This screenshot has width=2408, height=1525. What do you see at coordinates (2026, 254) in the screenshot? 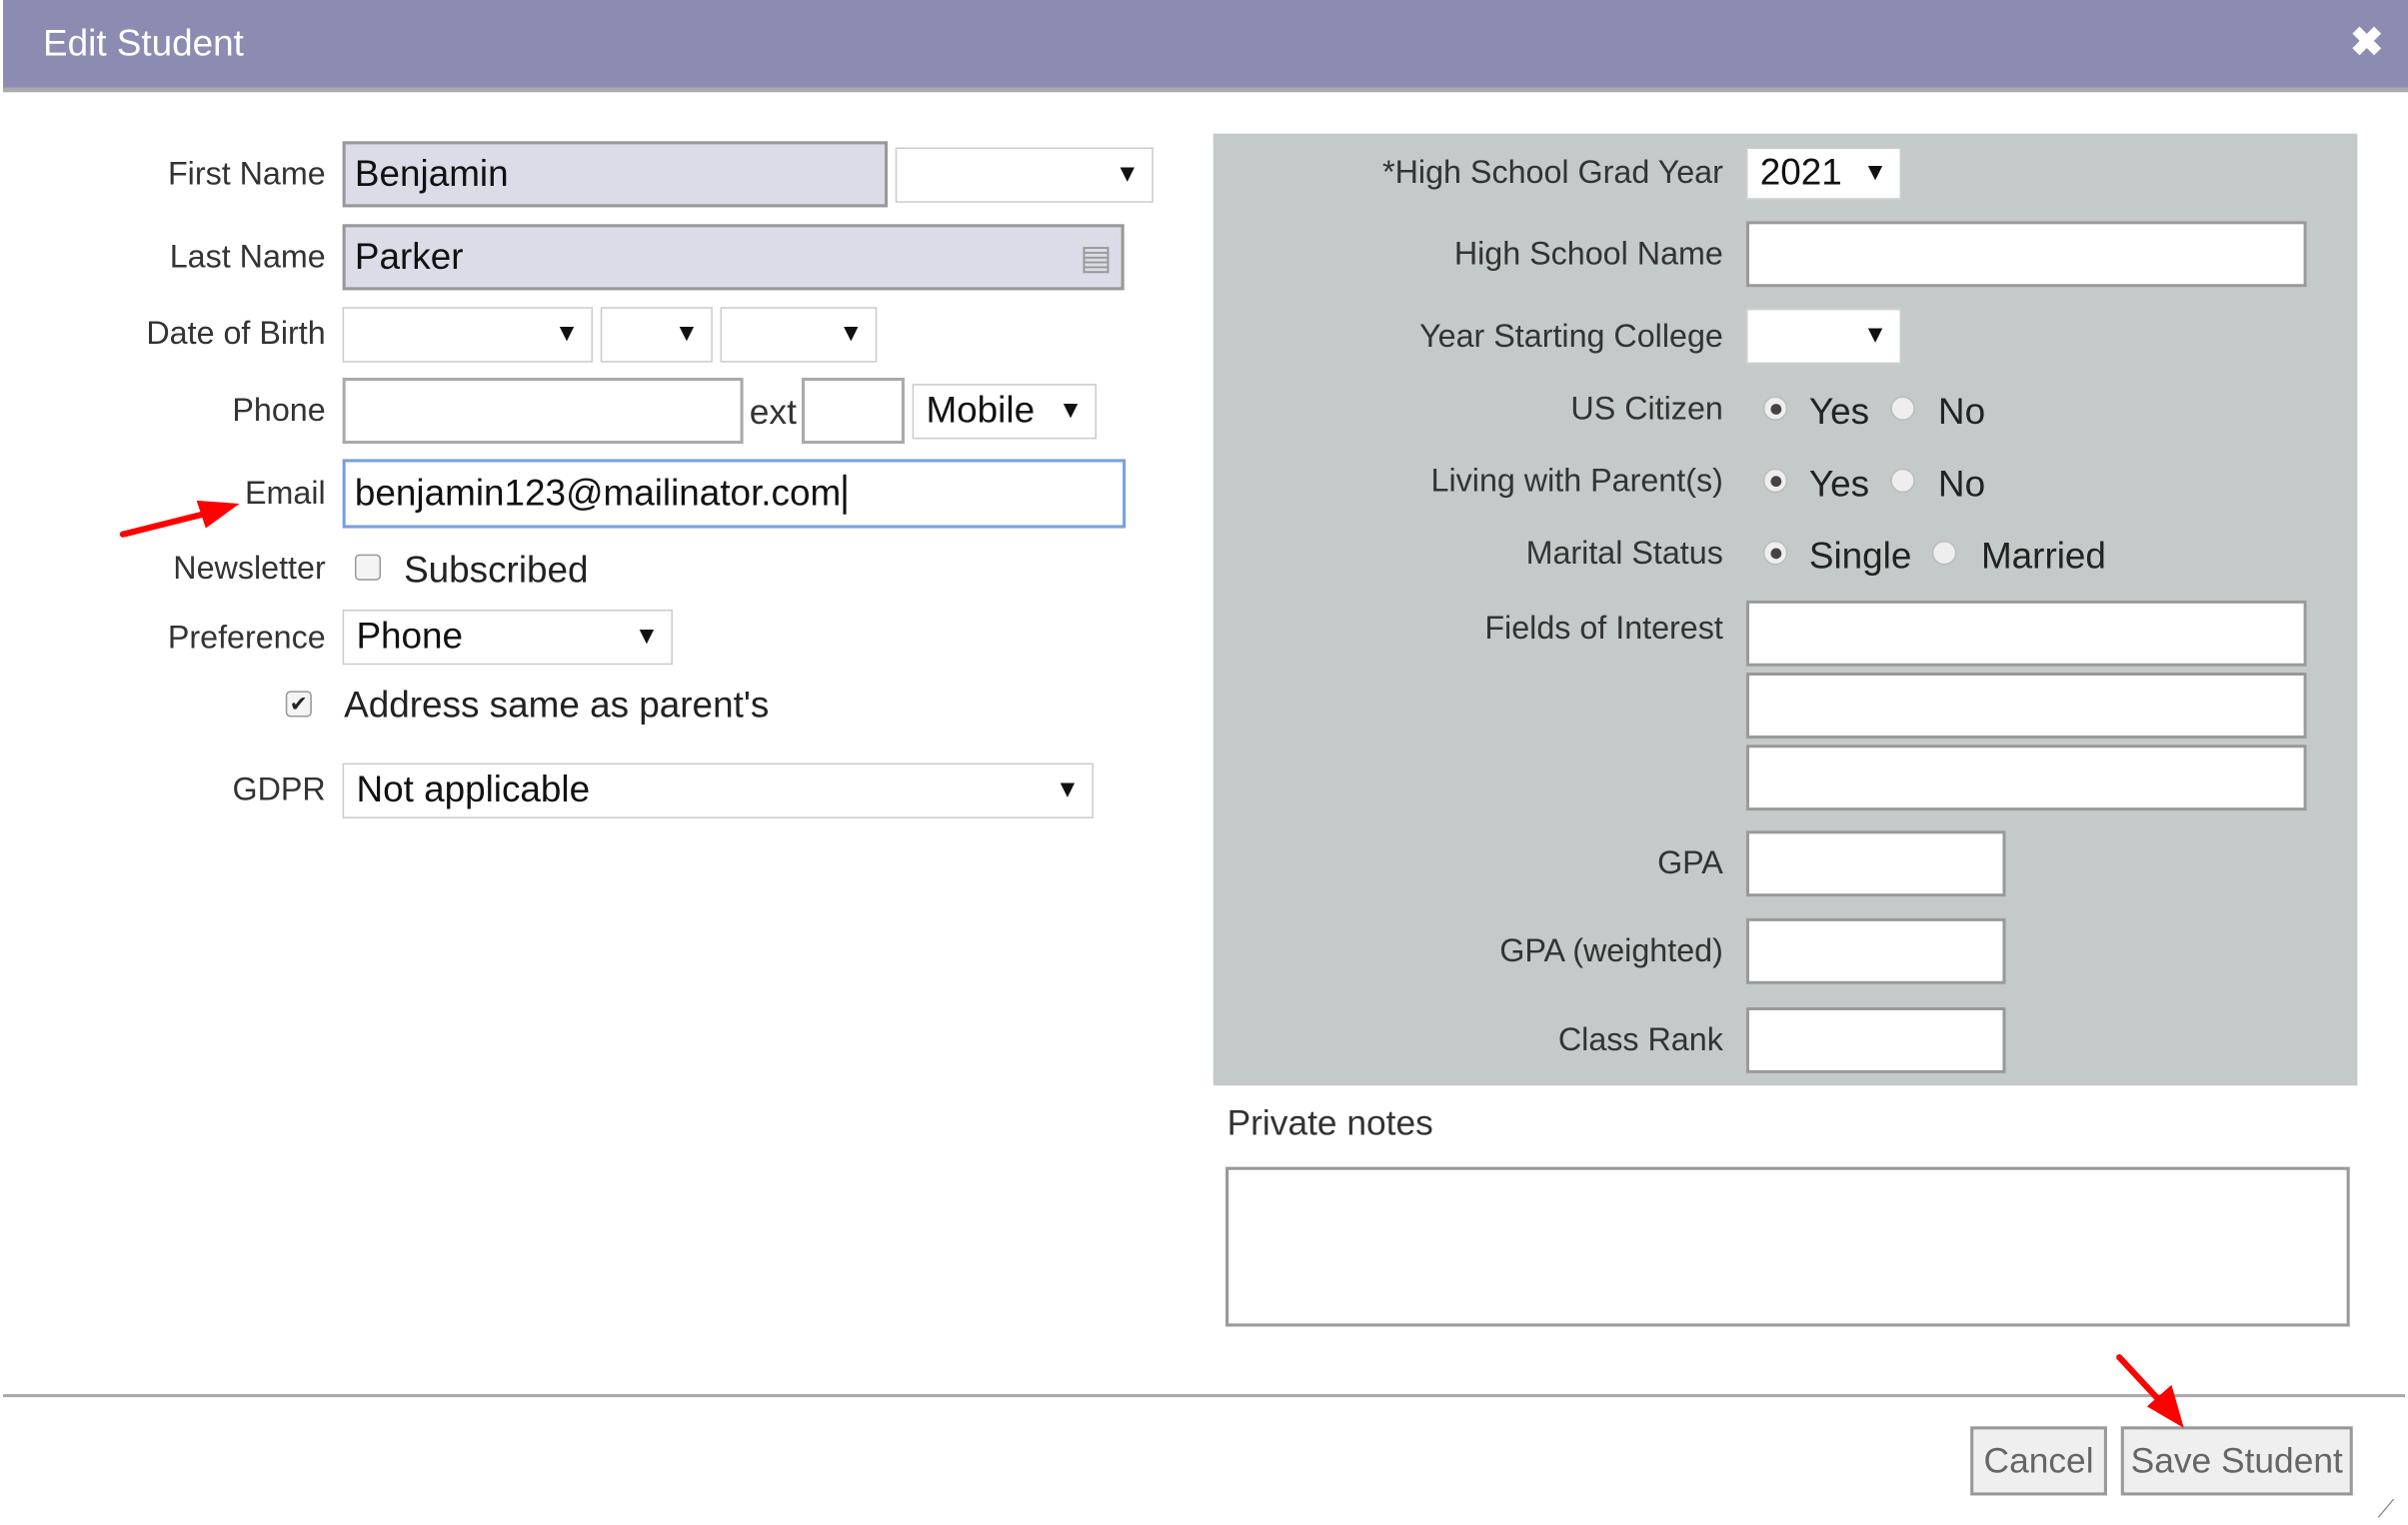
I see `hs-name-input` at bounding box center [2026, 254].